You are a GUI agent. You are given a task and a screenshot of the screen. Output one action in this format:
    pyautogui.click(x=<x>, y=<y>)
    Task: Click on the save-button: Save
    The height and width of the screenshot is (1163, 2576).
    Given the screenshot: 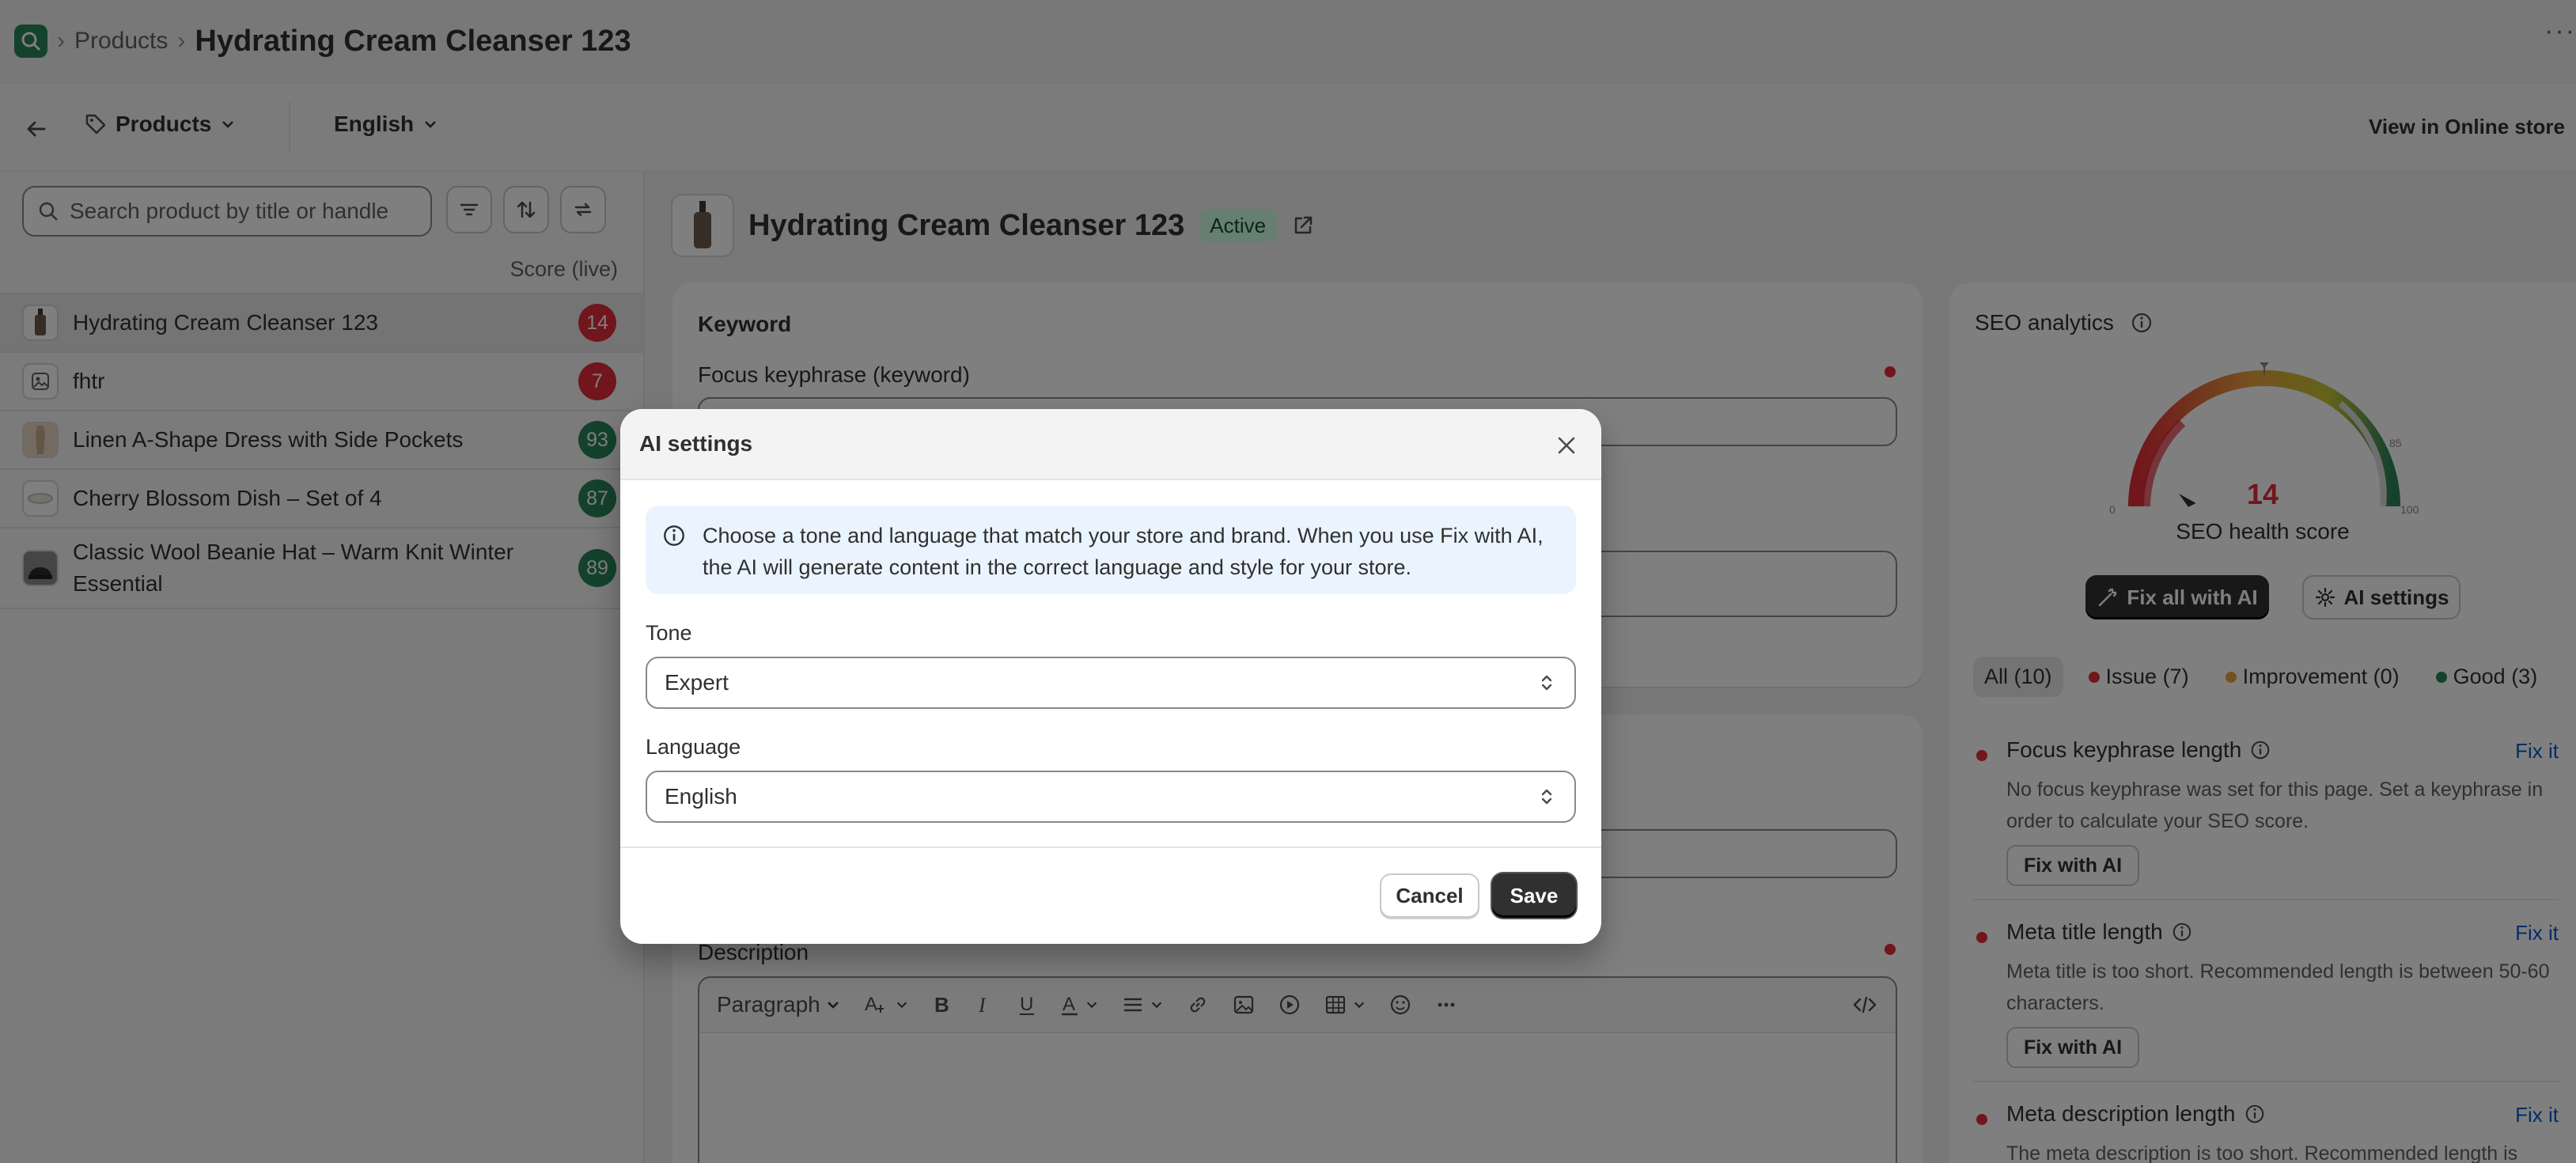 What is the action you would take?
    pyautogui.click(x=1534, y=895)
    